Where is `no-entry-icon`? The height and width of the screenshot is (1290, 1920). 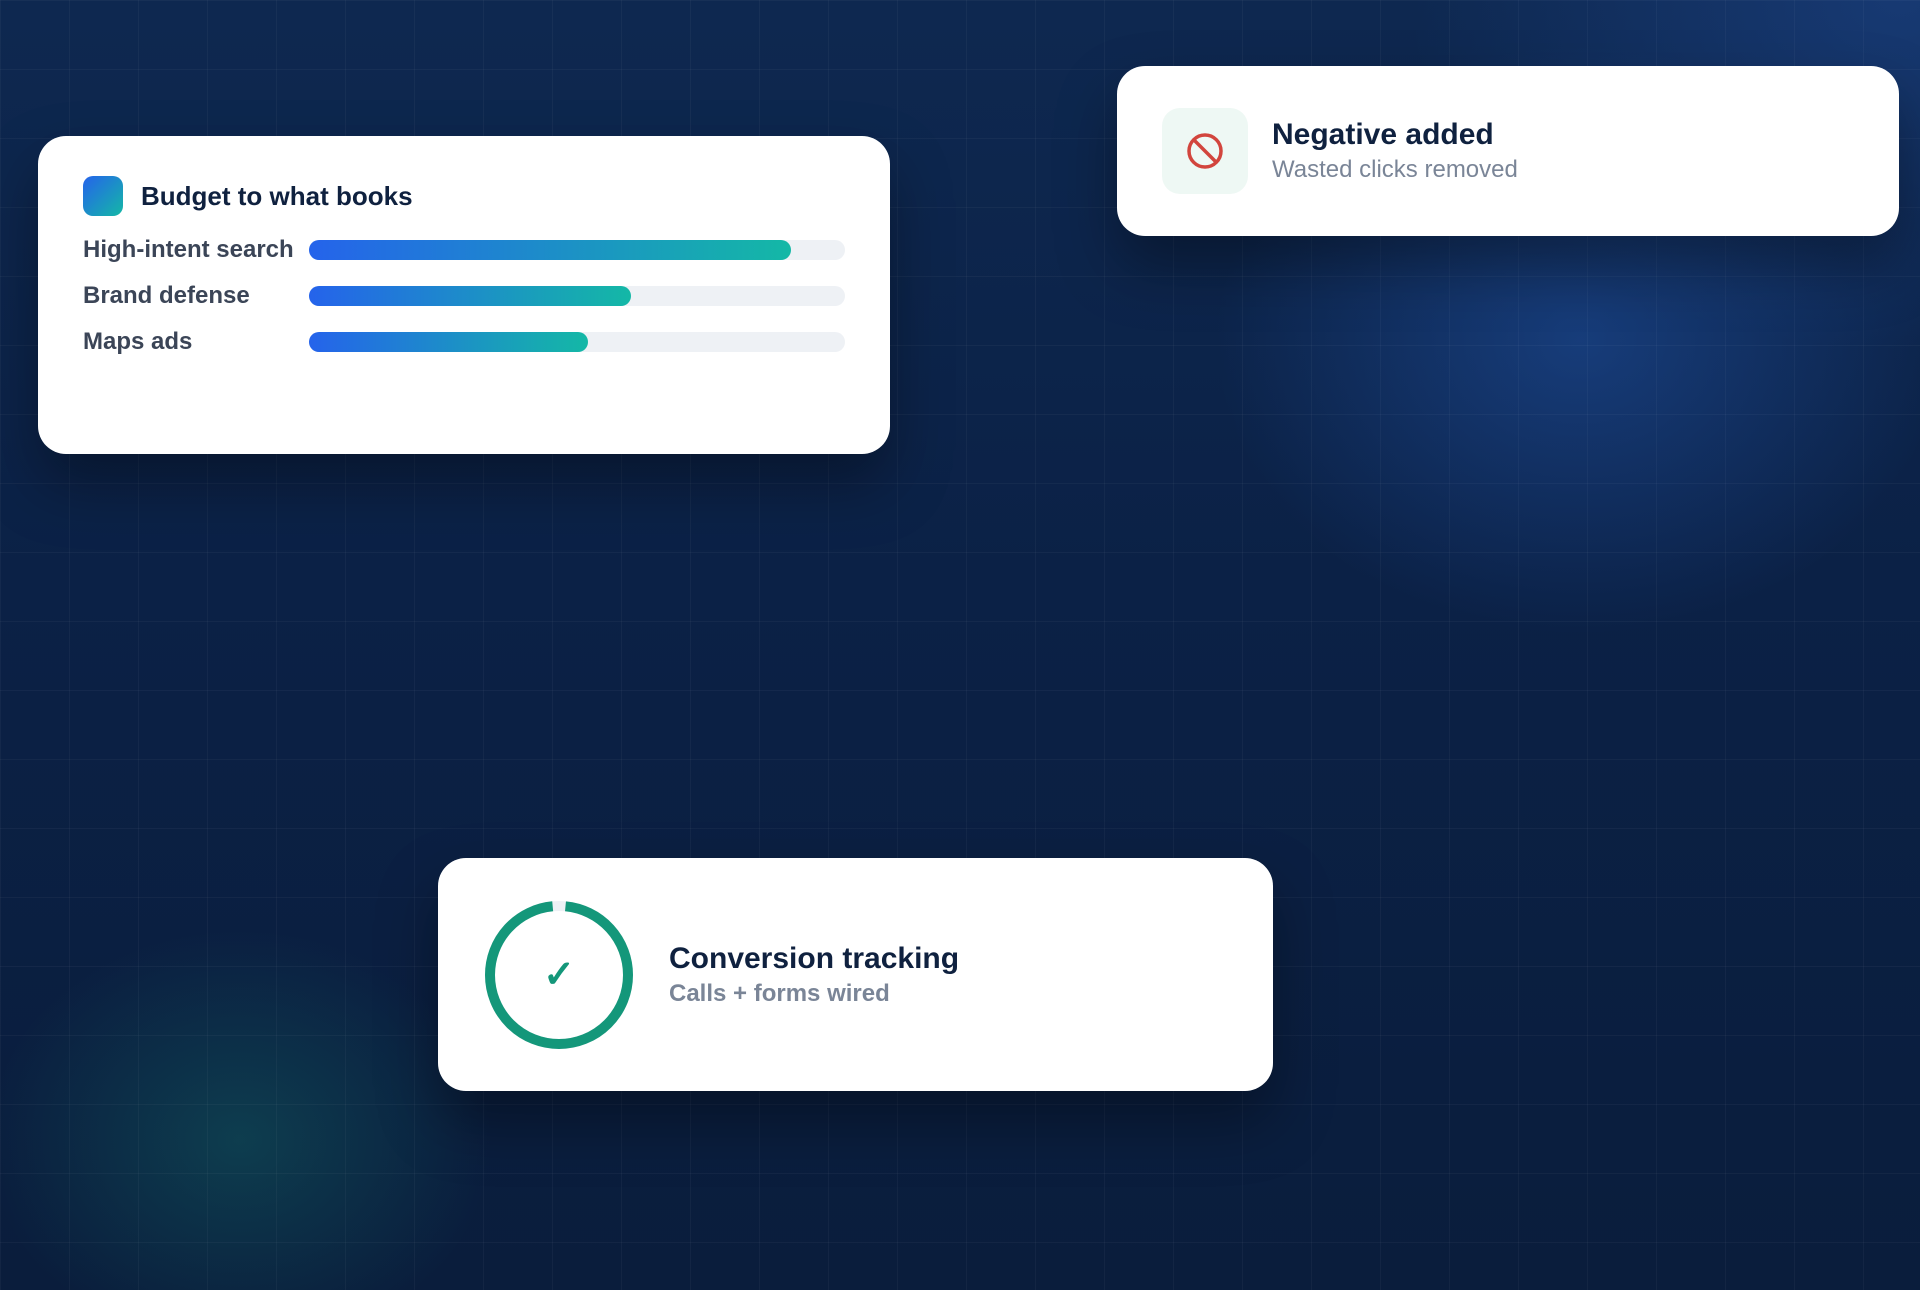 no-entry-icon is located at coordinates (1205, 151).